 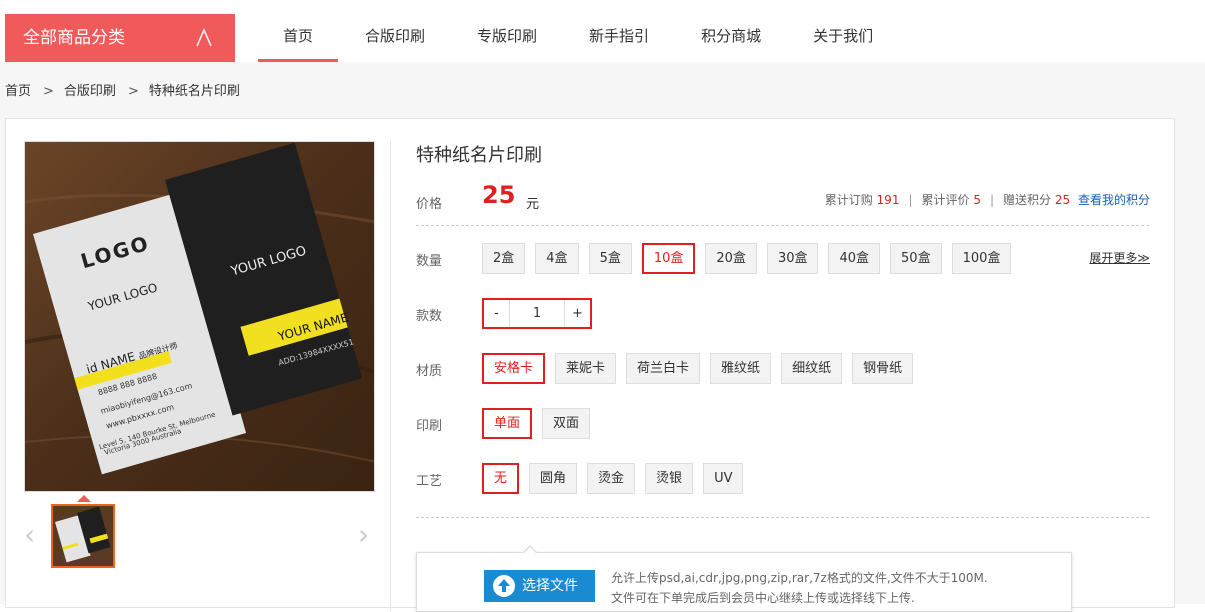 I want to click on breadcrumb-current: 特种纸名片印刷, so click(x=194, y=91).